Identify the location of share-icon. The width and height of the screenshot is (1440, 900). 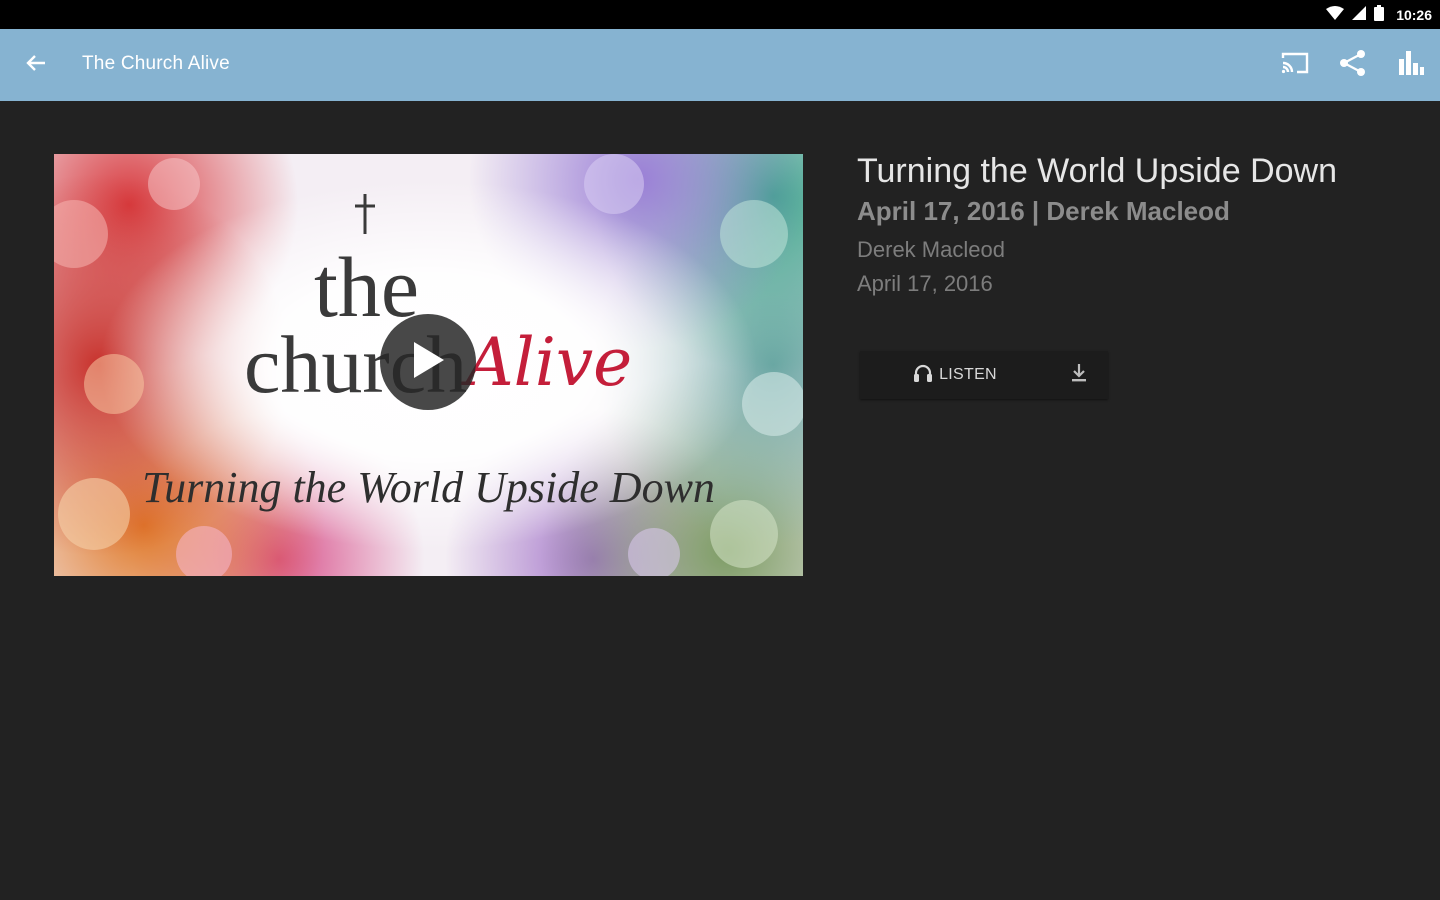
(1353, 65).